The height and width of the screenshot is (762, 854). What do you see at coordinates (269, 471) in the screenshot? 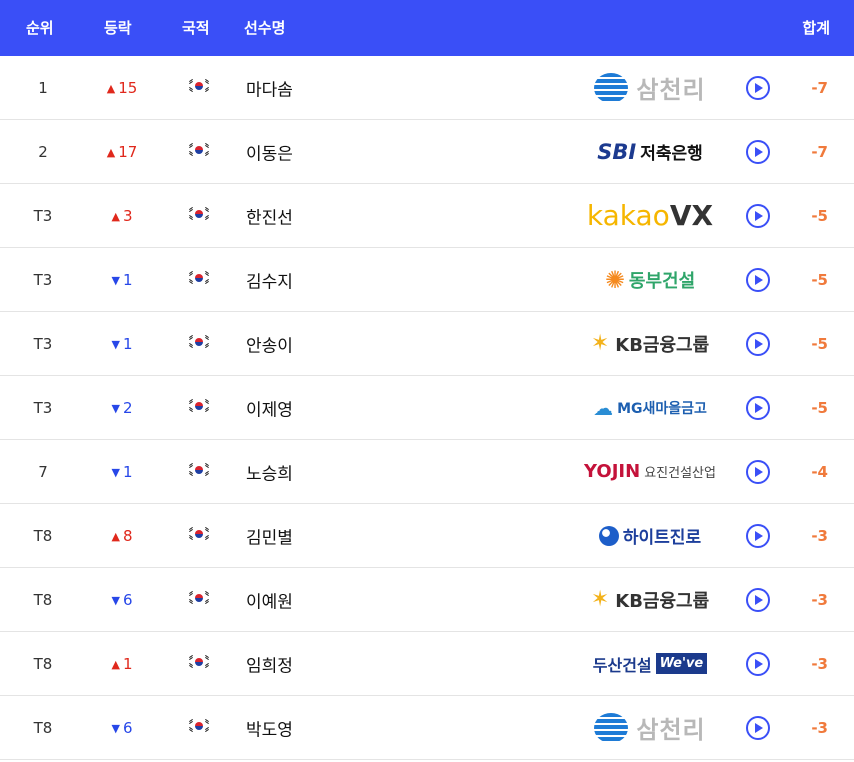
I see `player-name: 노승희` at bounding box center [269, 471].